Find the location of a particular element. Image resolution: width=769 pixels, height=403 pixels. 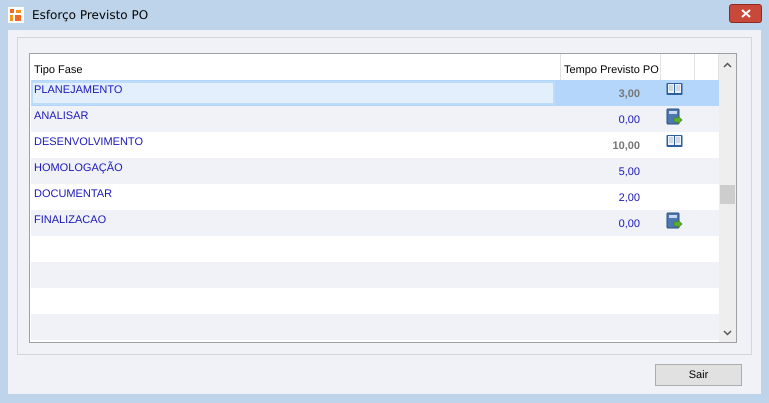

table-cell-text: FINALIZACAO is located at coordinates (70, 220).